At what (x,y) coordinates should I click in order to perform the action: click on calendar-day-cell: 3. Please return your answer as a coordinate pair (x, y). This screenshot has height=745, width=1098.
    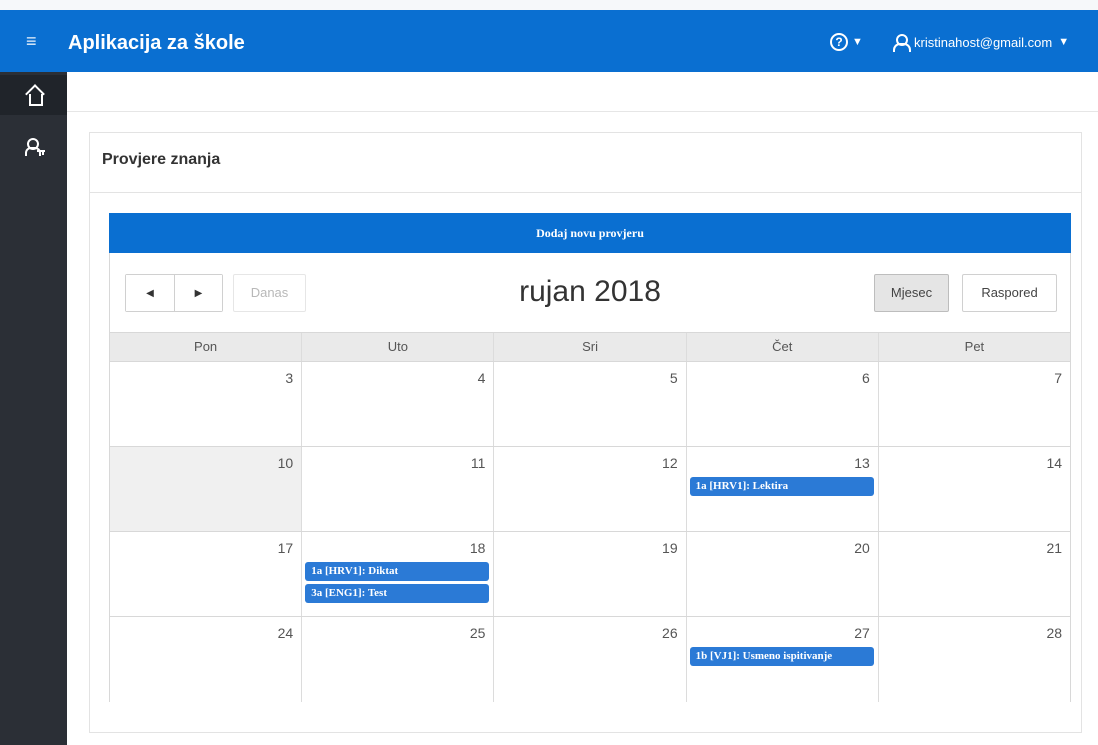
    Looking at the image, I should click on (206, 404).